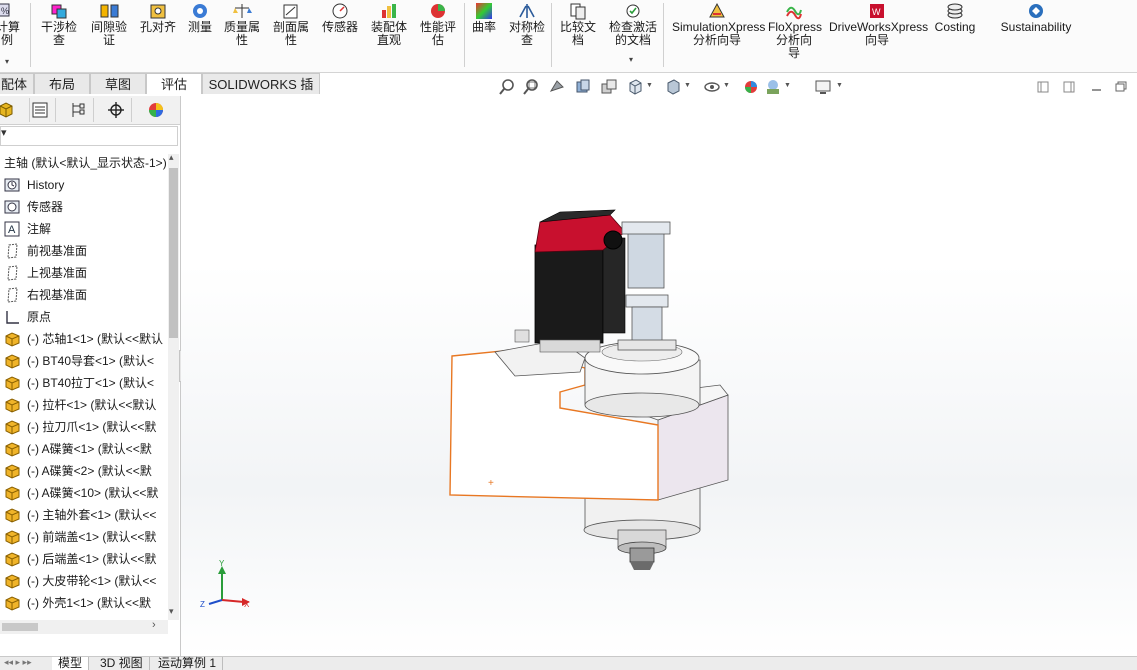  What do you see at coordinates (580, 281) in the screenshot?
I see `servo-motor` at bounding box center [580, 281].